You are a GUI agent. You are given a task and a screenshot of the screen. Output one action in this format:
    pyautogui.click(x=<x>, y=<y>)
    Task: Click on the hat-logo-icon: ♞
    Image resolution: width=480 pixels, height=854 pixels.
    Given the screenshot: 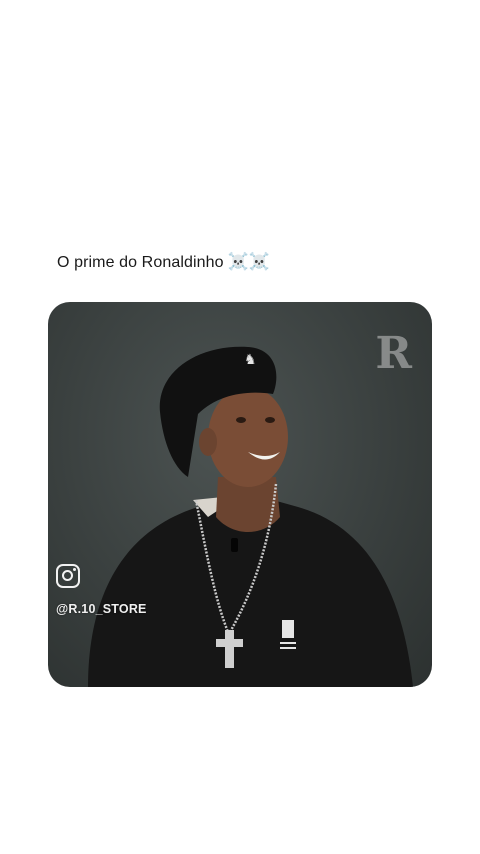 What is the action you would take?
    pyautogui.click(x=250, y=360)
    